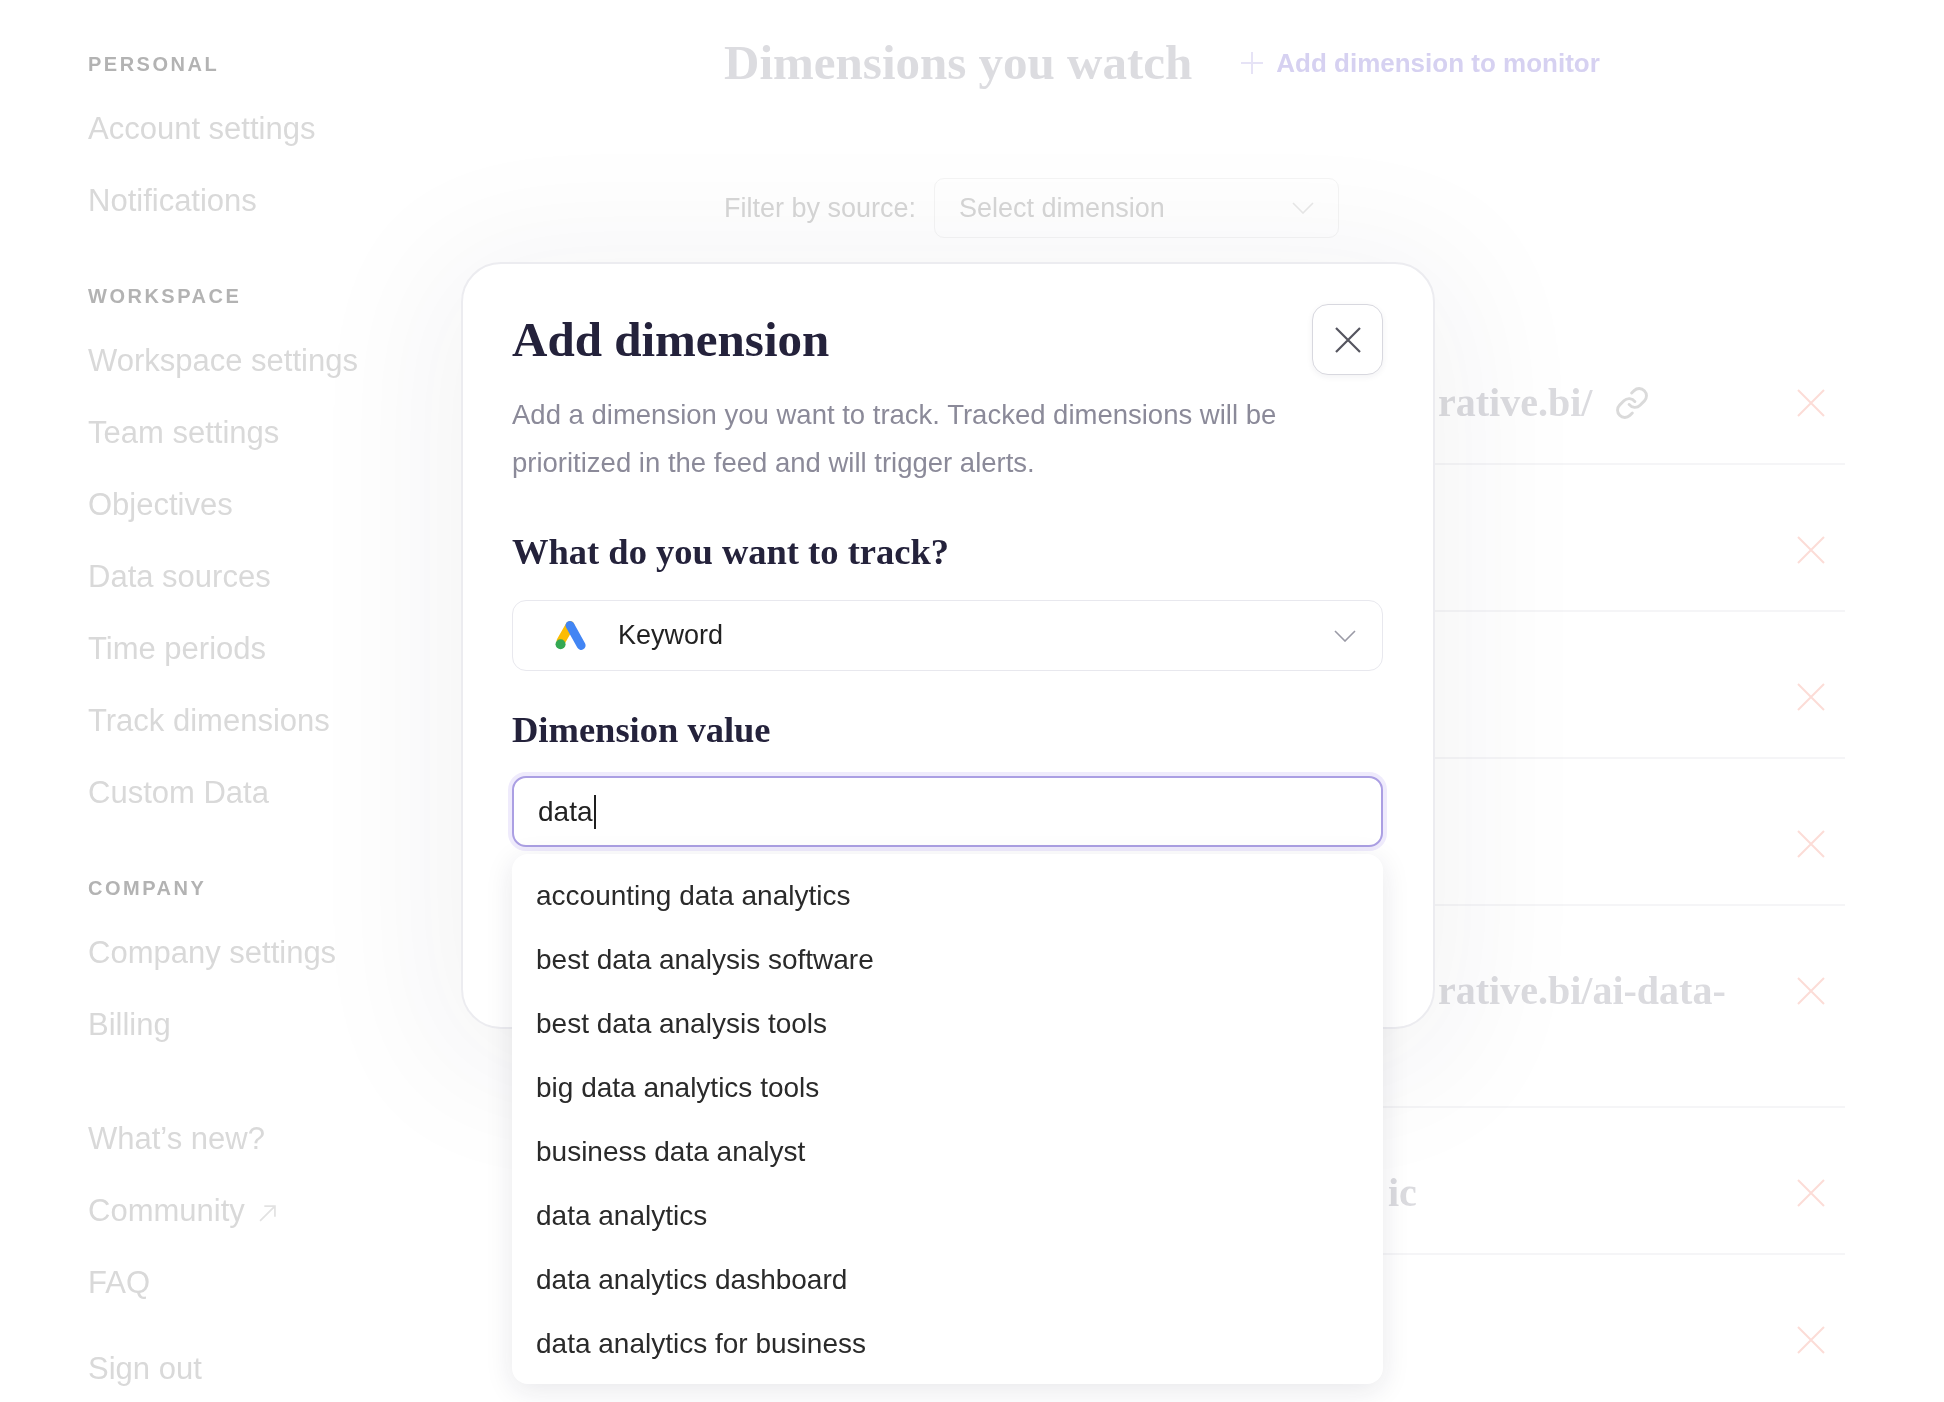  Describe the element at coordinates (642, 730) in the screenshot. I see `field-label: Dimension value` at that location.